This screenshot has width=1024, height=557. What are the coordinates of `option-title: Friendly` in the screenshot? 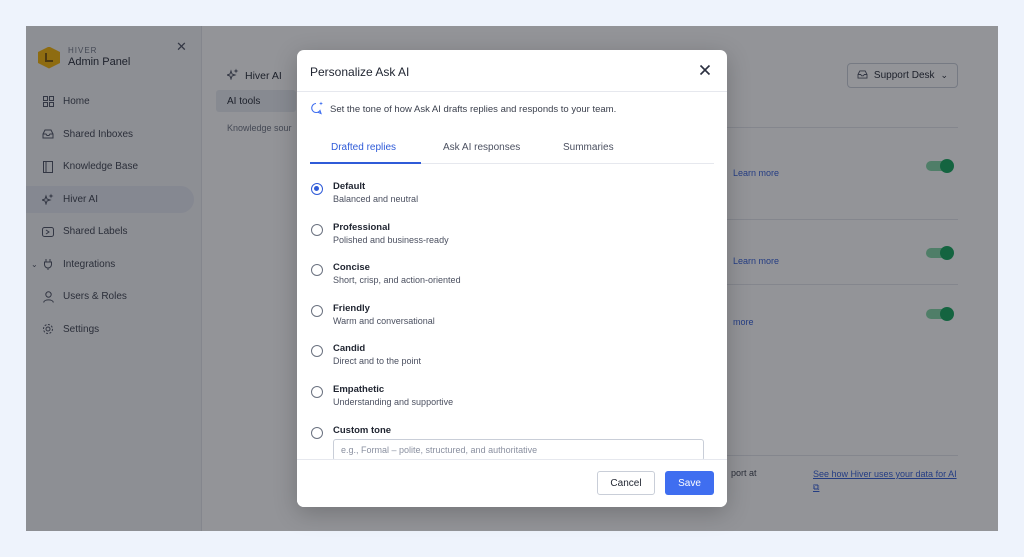 It's located at (351, 308).